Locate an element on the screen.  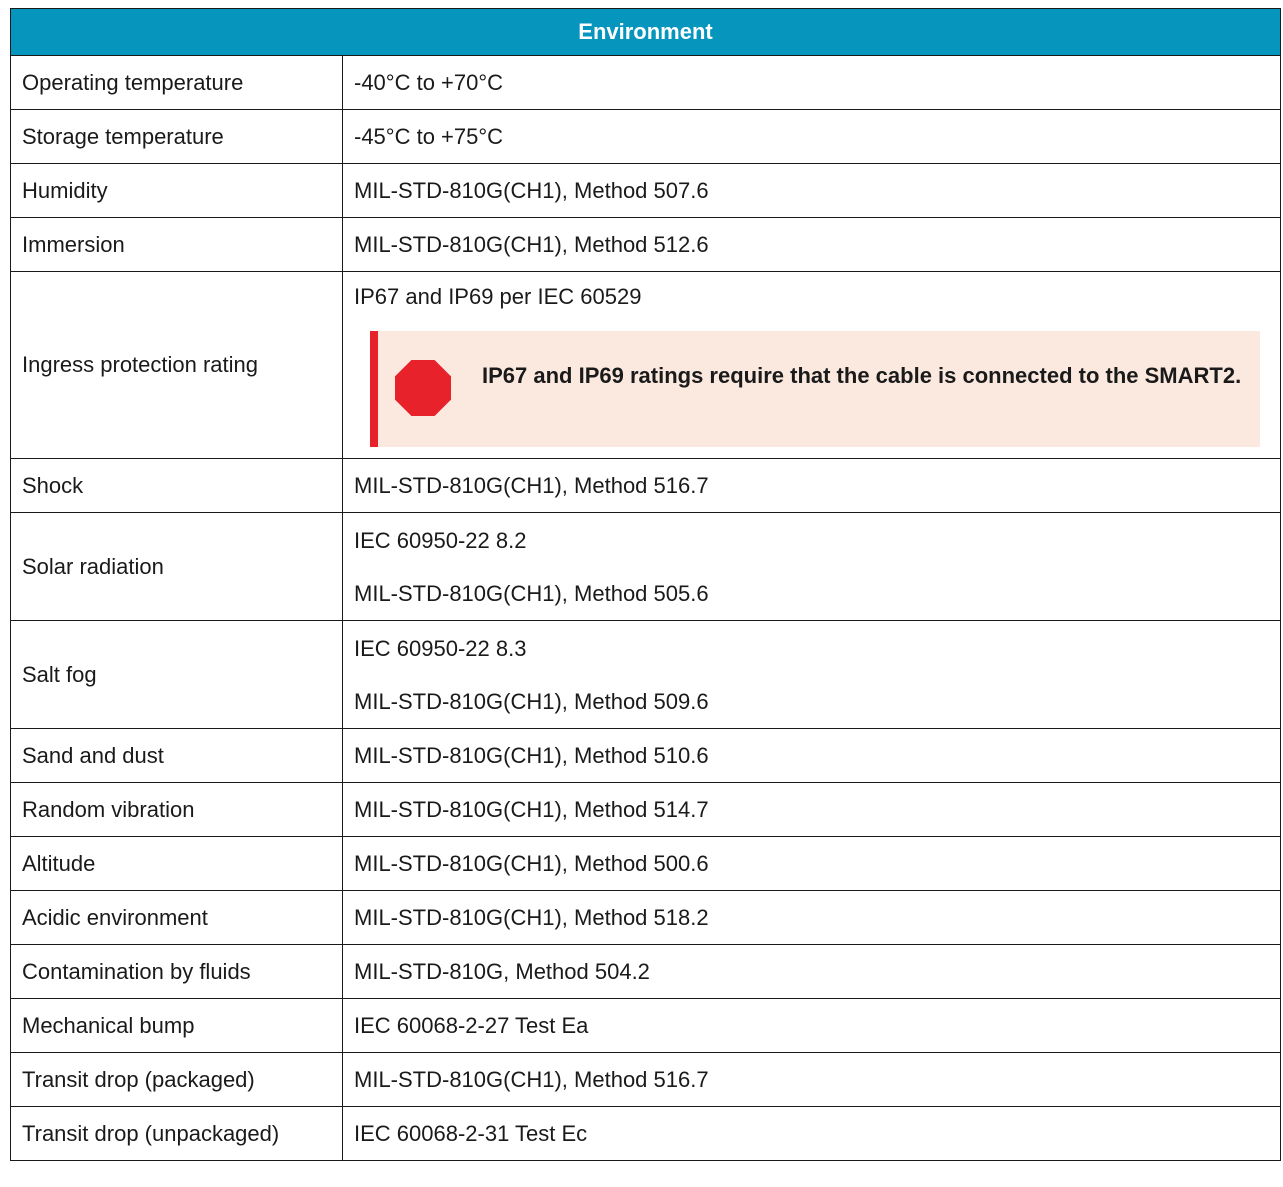
row-value: MIL-STD-810G(CH1), Method 507.6 is located at coordinates (811, 190).